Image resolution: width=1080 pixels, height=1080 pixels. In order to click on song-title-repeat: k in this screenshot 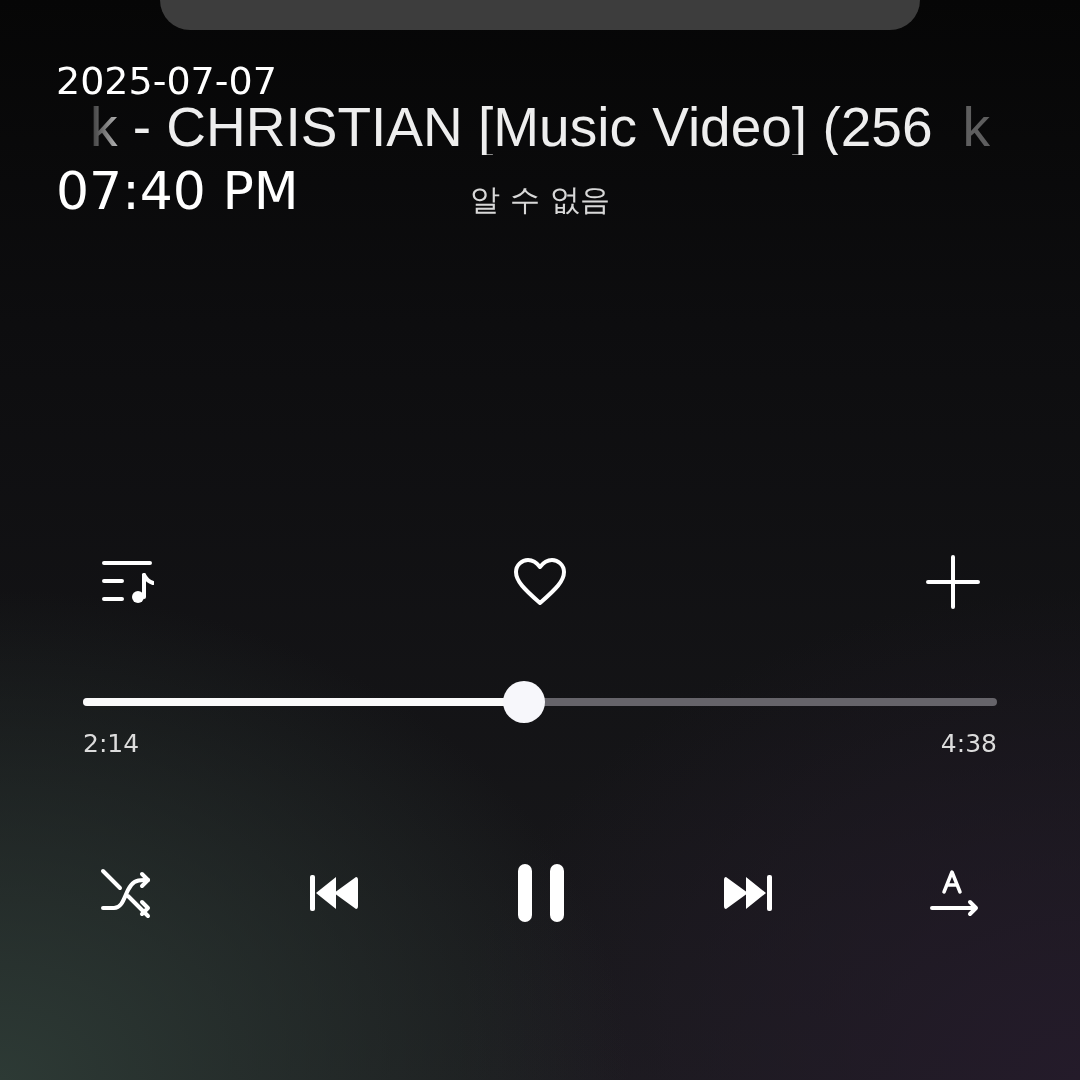, I will do `click(976, 127)`.